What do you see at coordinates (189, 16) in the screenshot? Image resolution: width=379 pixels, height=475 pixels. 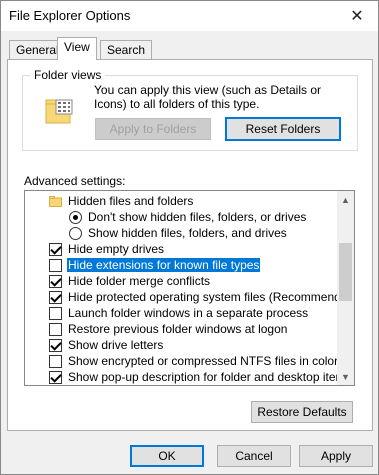 I see `title-bar: File Explorer Options ✕` at bounding box center [189, 16].